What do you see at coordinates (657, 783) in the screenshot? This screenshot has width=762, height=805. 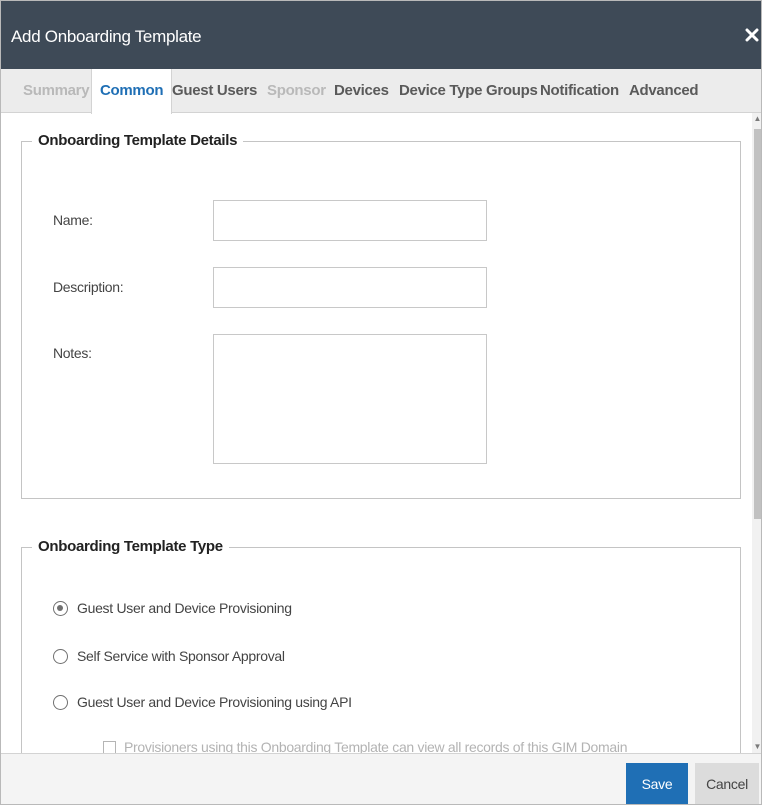 I see `save-button: Save` at bounding box center [657, 783].